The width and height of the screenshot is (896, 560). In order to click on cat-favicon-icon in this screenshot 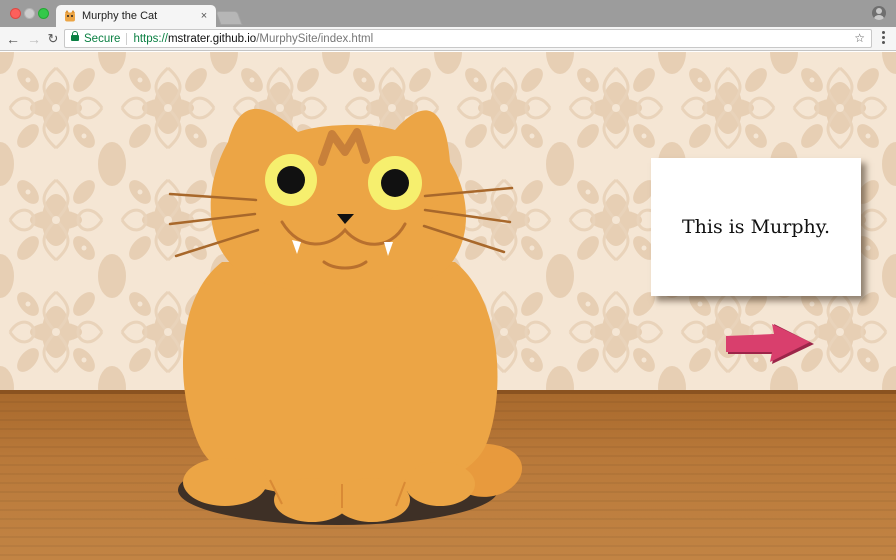, I will do `click(70, 16)`.